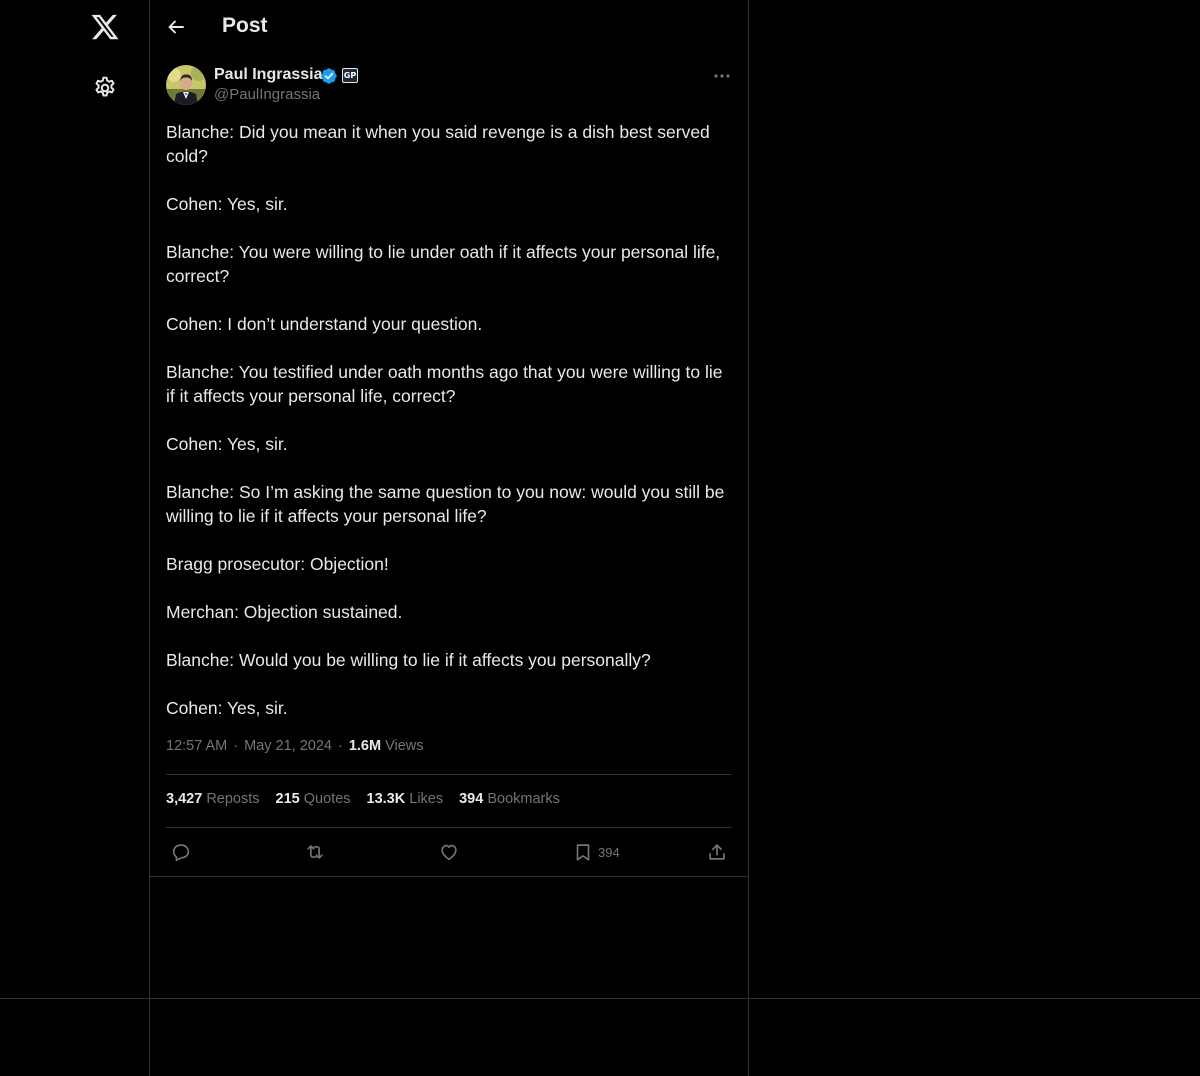 The height and width of the screenshot is (1076, 1200). What do you see at coordinates (386, 799) in the screenshot?
I see `likes-count: 13.3K` at bounding box center [386, 799].